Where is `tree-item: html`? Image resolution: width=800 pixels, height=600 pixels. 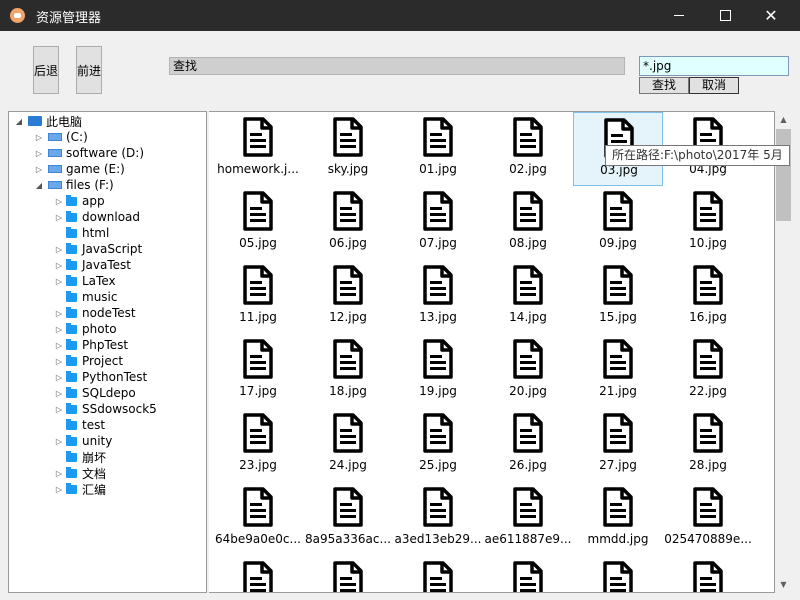
tree-item: html is located at coordinates (81, 233).